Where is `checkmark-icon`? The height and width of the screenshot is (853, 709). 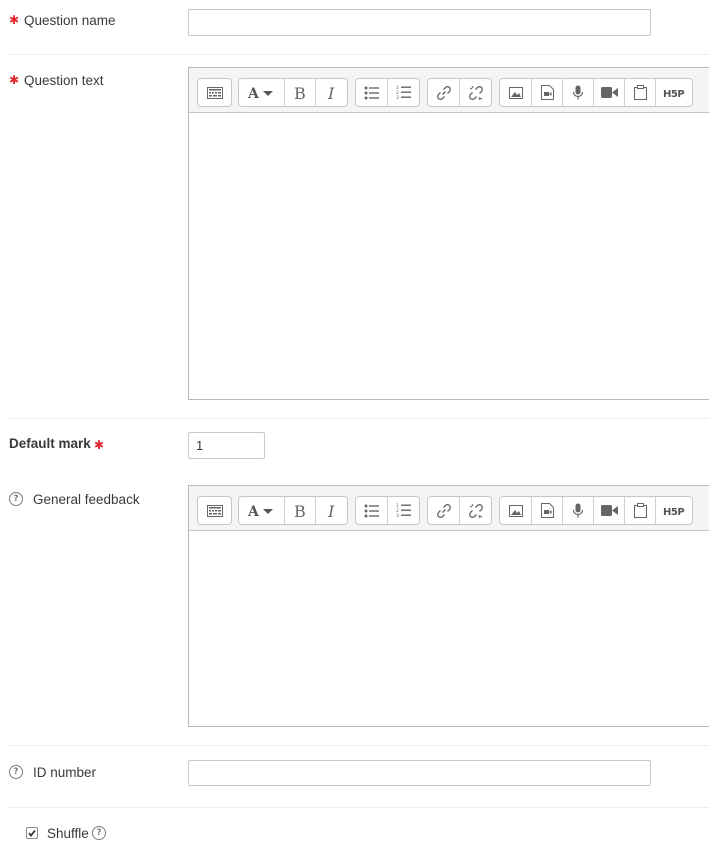
checkmark-icon is located at coordinates (32, 833).